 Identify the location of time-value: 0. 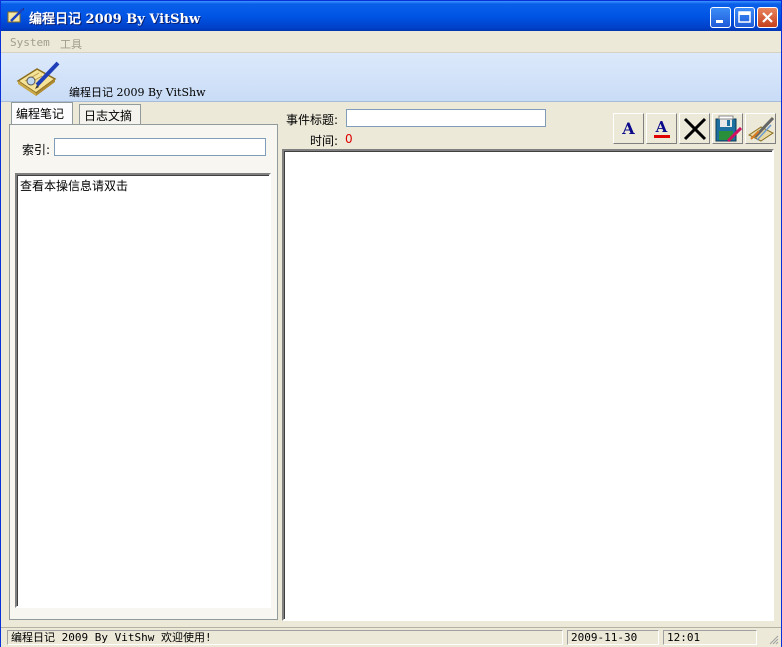
(349, 139).